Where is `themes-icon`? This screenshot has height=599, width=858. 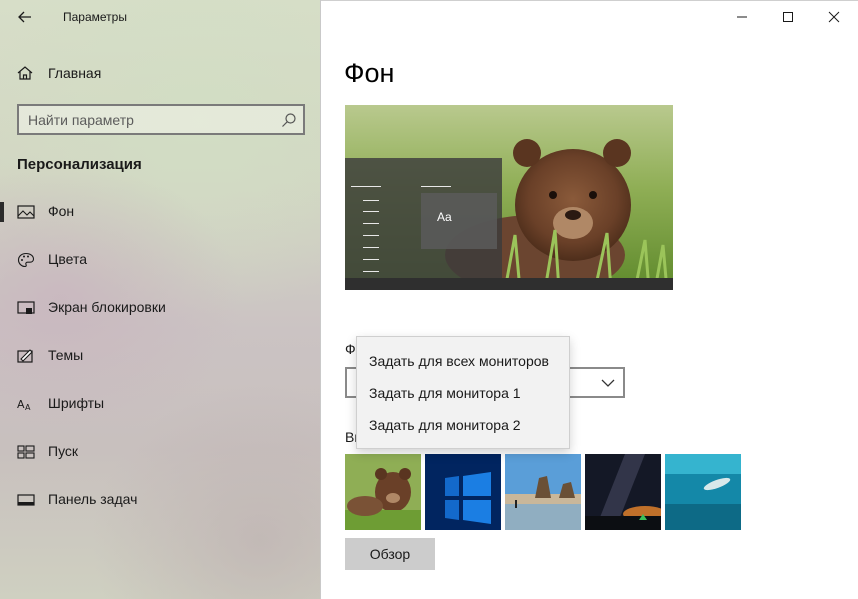 themes-icon is located at coordinates (25, 356).